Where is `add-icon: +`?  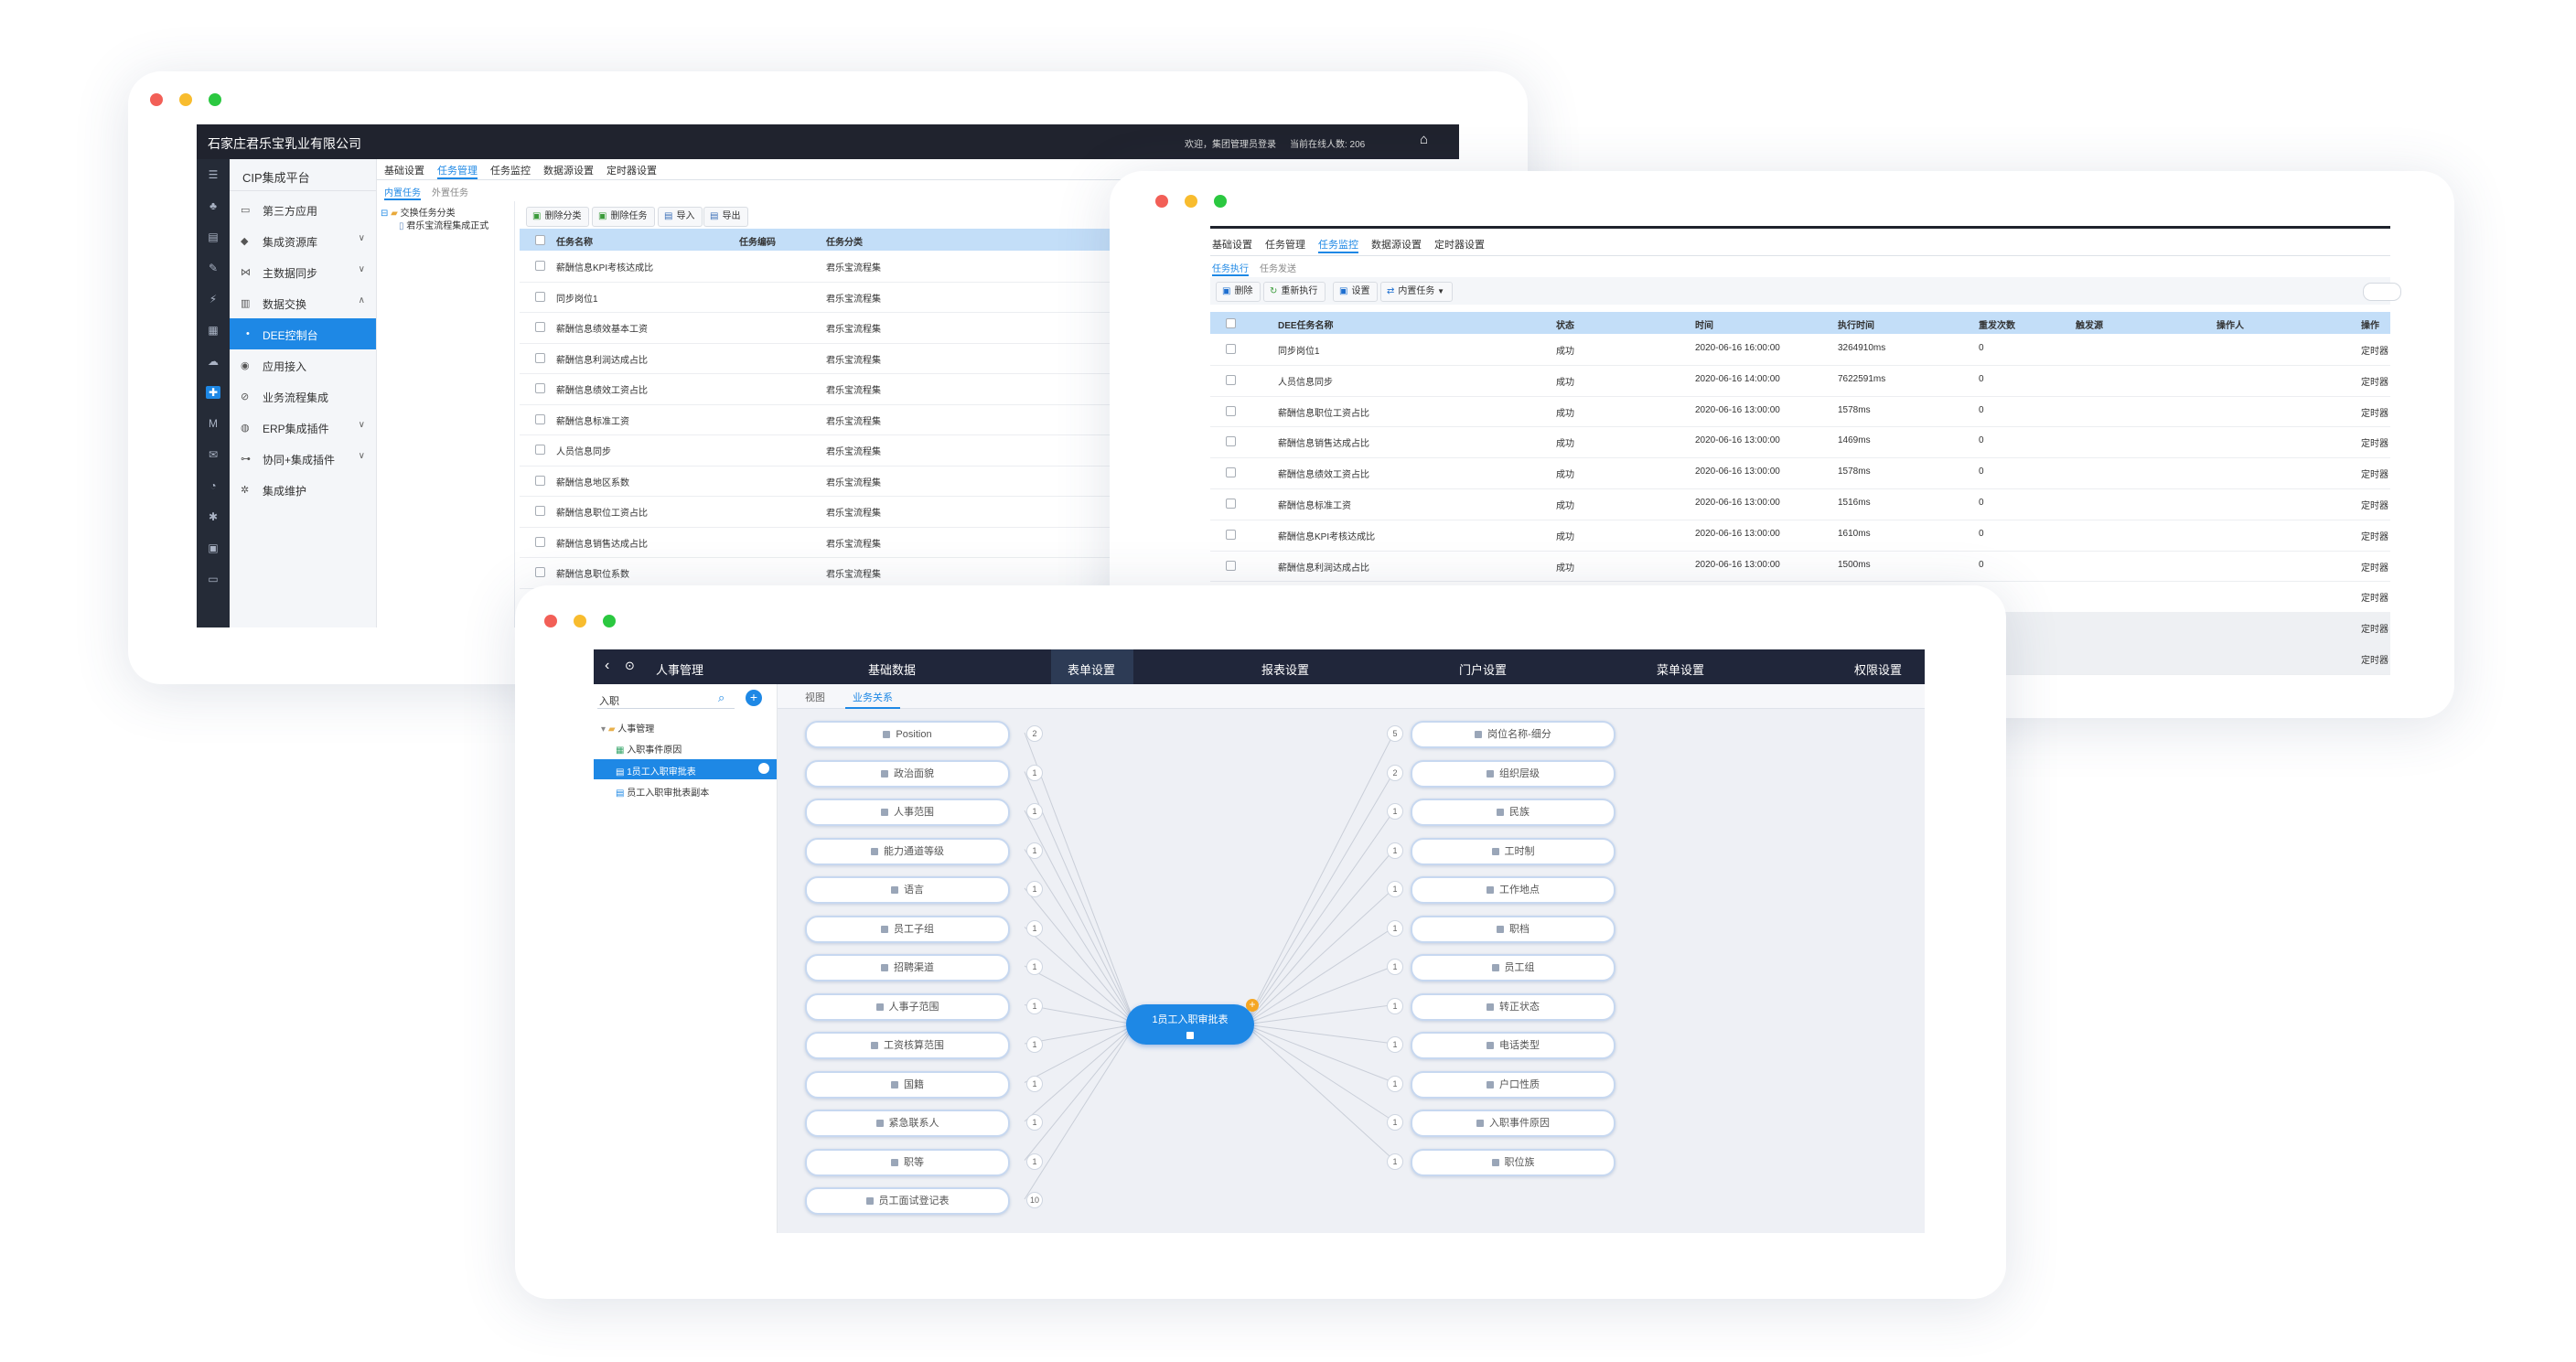
add-icon: + is located at coordinates (754, 698).